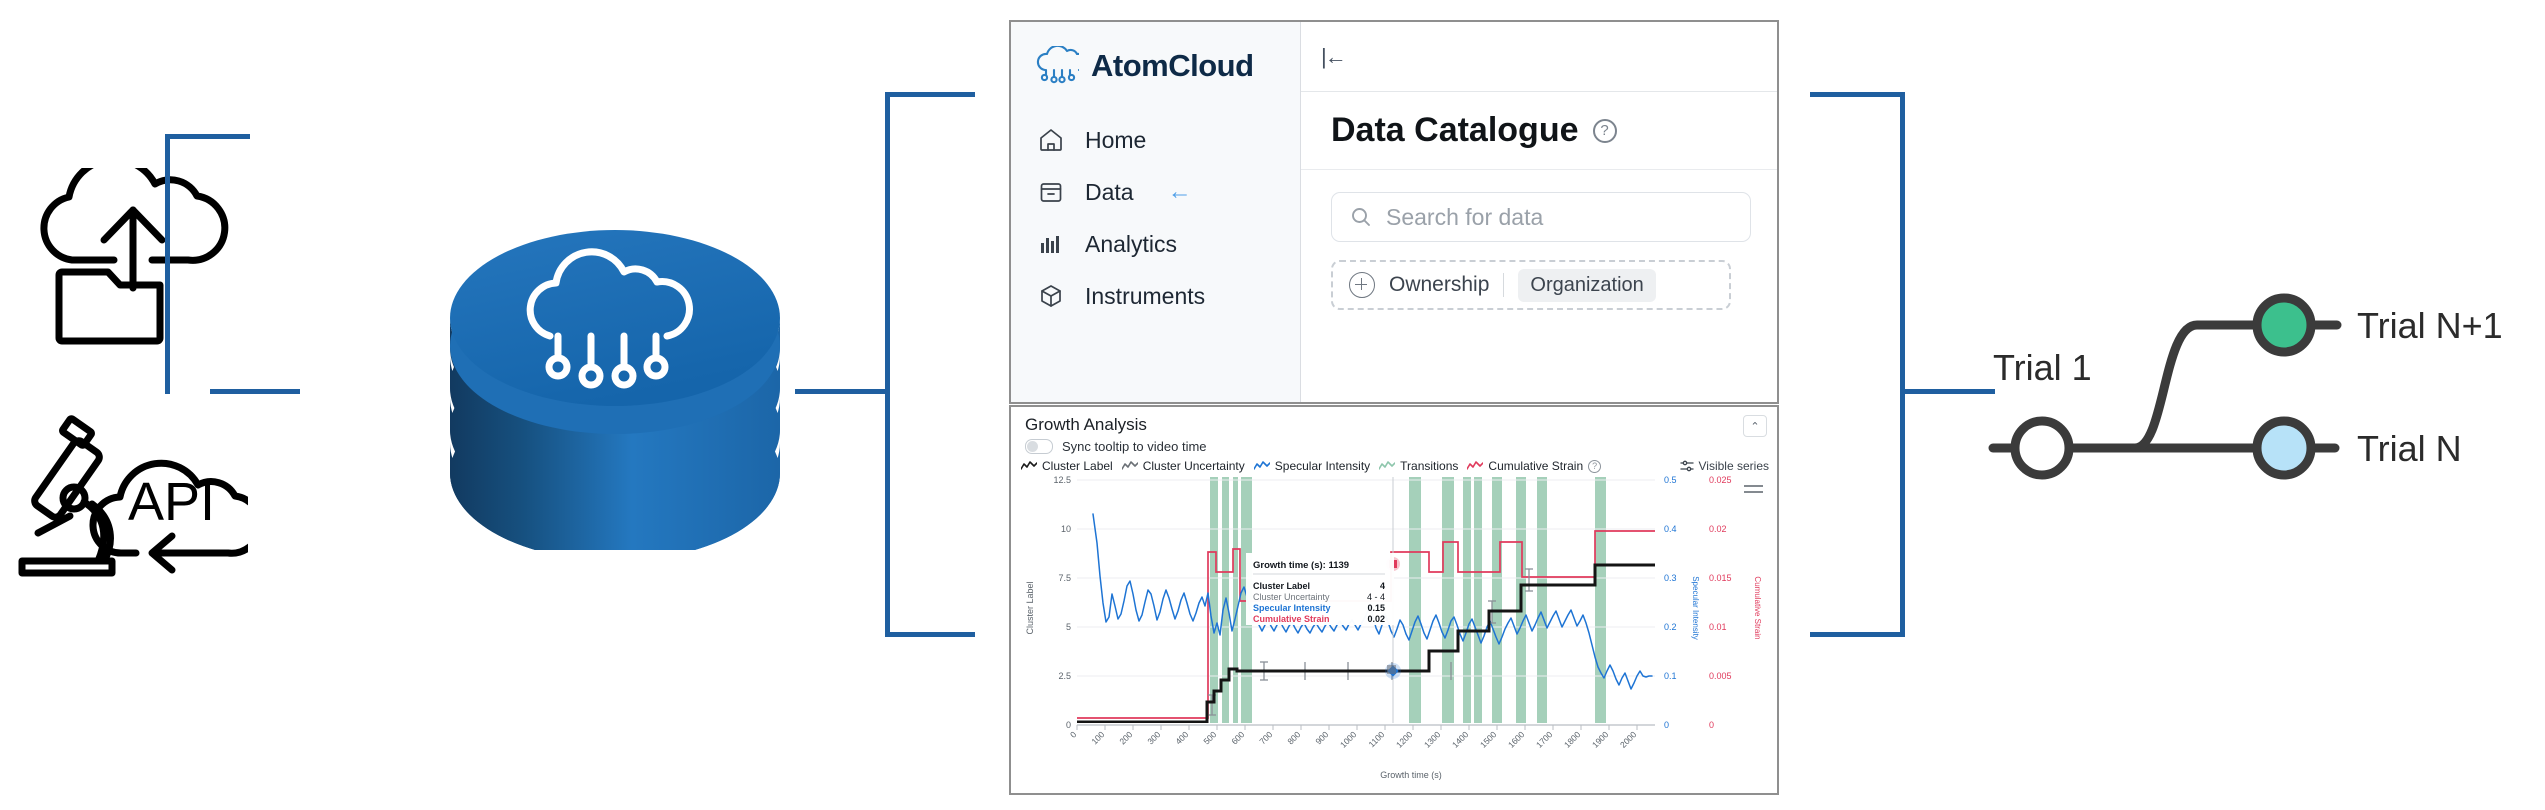 The image size is (2545, 810). Describe the element at coordinates (171, 502) in the screenshot. I see `api-label: API` at that location.